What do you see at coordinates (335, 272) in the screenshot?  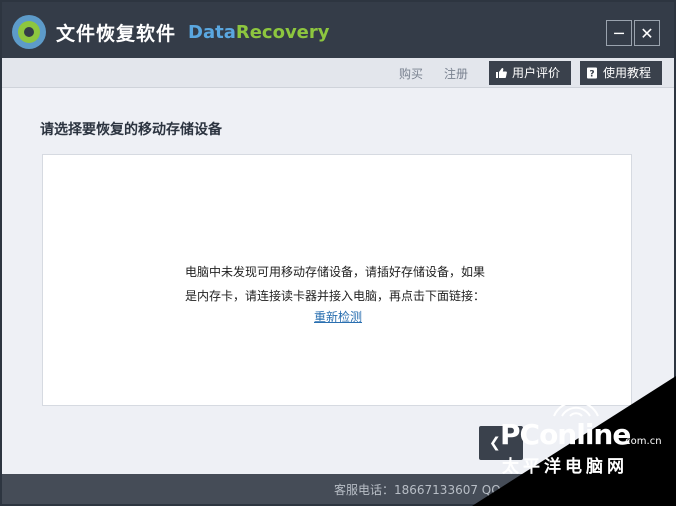 I see `message-line-1: 电脑中未发现可用移动存储设备，请插好存储设备，如果` at bounding box center [335, 272].